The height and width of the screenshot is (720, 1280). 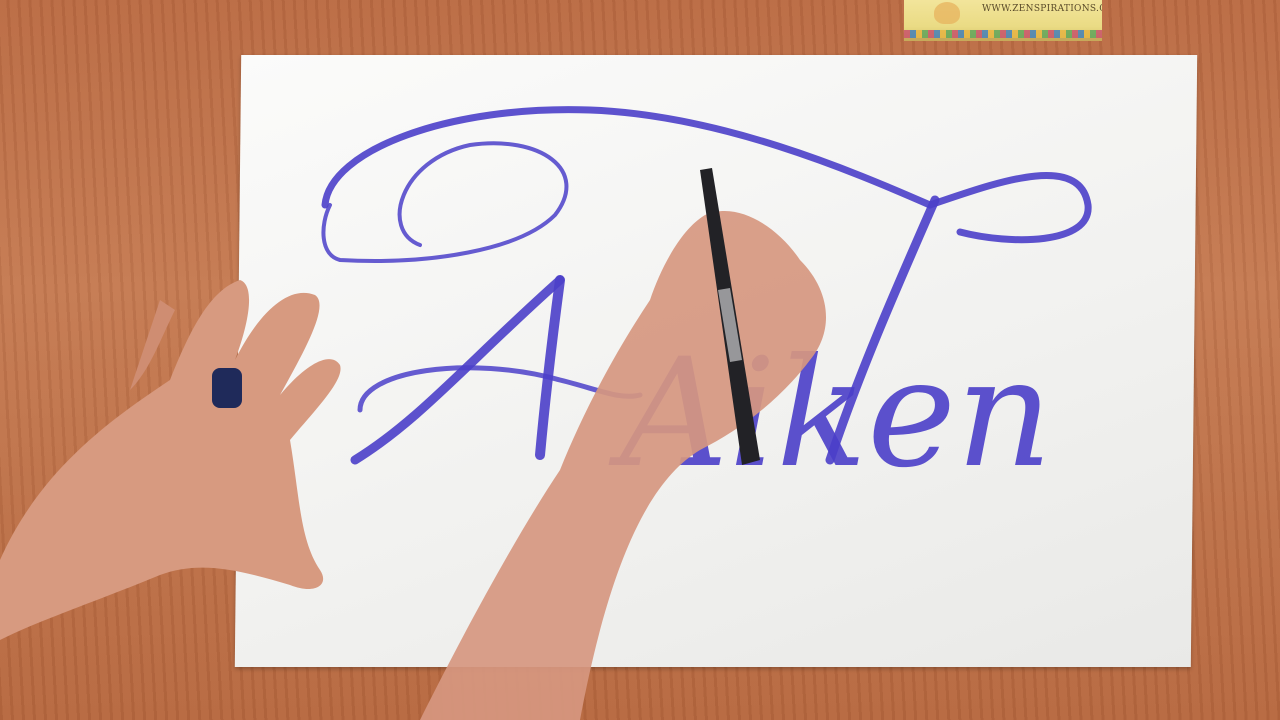 What do you see at coordinates (550, 367) in the screenshot?
I see `letter-a-right` at bounding box center [550, 367].